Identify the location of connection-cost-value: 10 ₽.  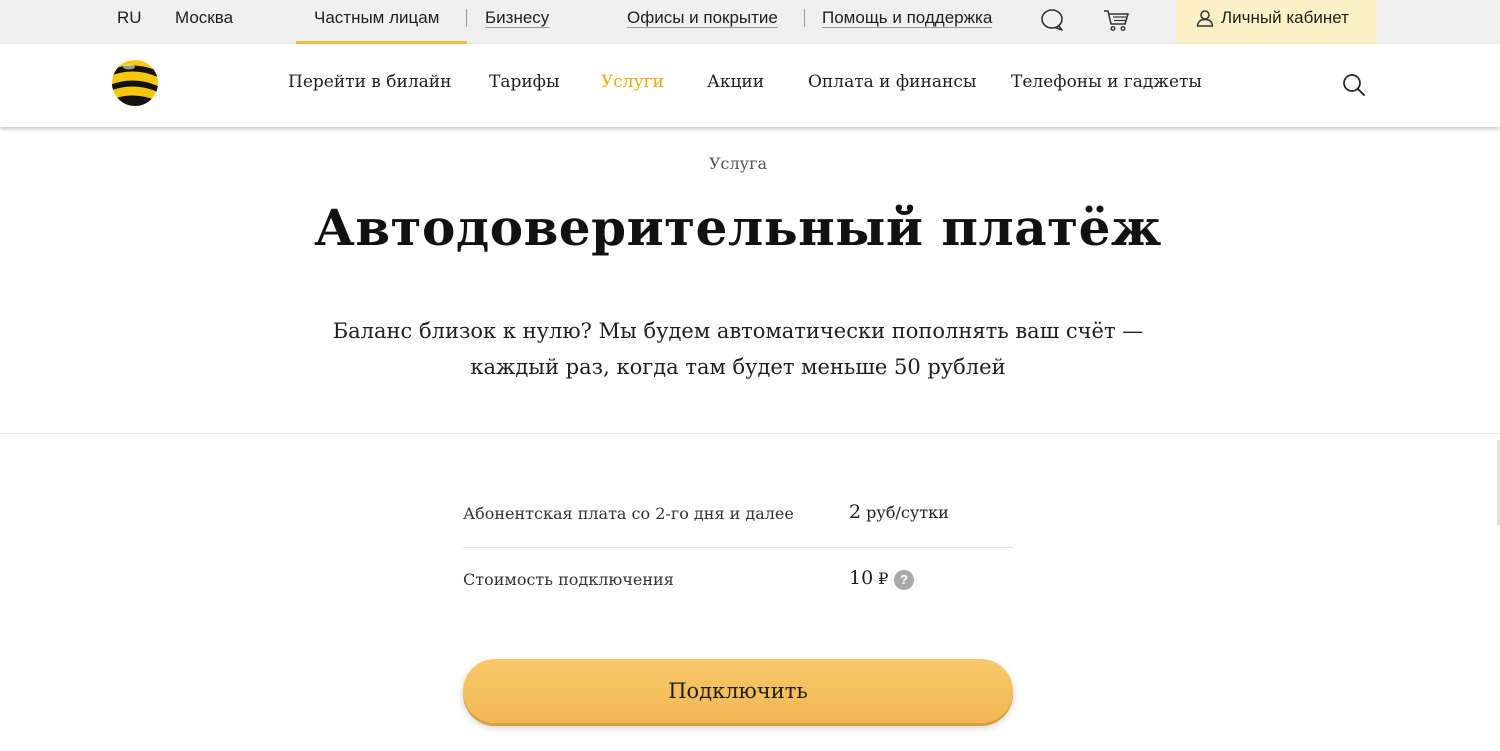
(868, 578).